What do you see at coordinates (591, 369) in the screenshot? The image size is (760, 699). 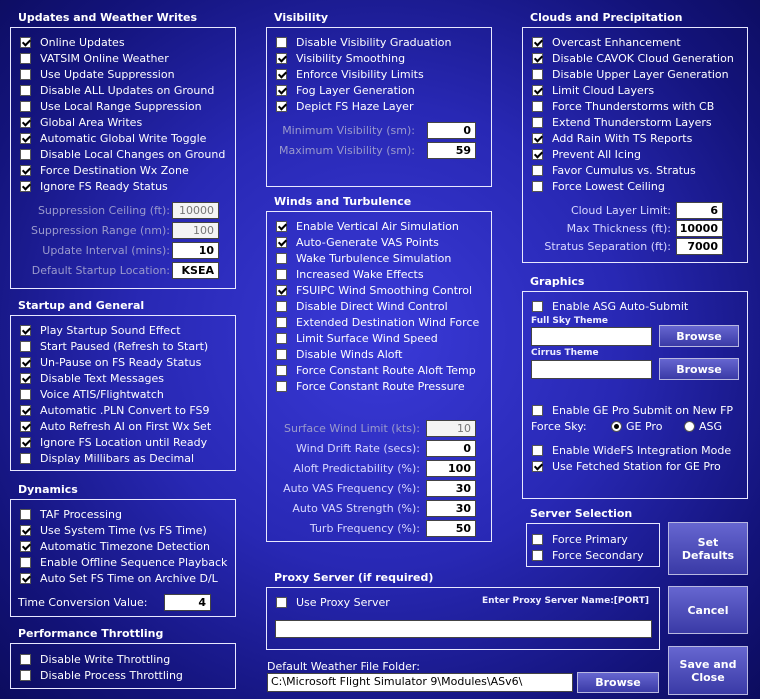 I see `cirrus-theme-input` at bounding box center [591, 369].